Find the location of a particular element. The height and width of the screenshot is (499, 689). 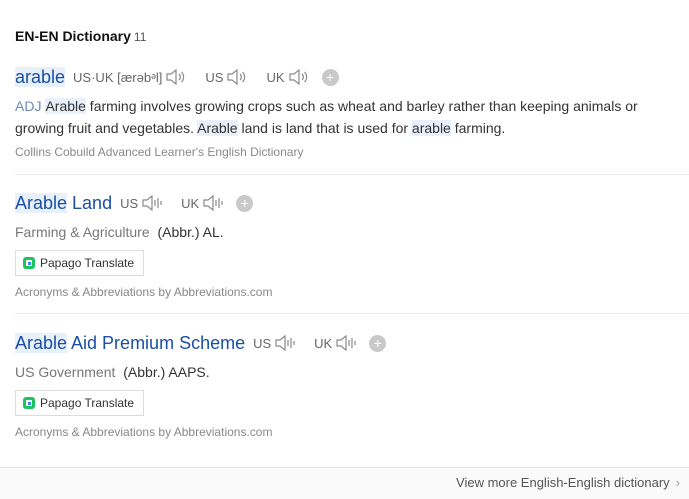

footer-bar: View more English-English dictionary › is located at coordinates (344, 483).